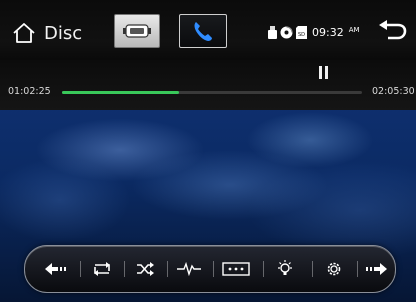  I want to click on menu-icon, so click(236, 269).